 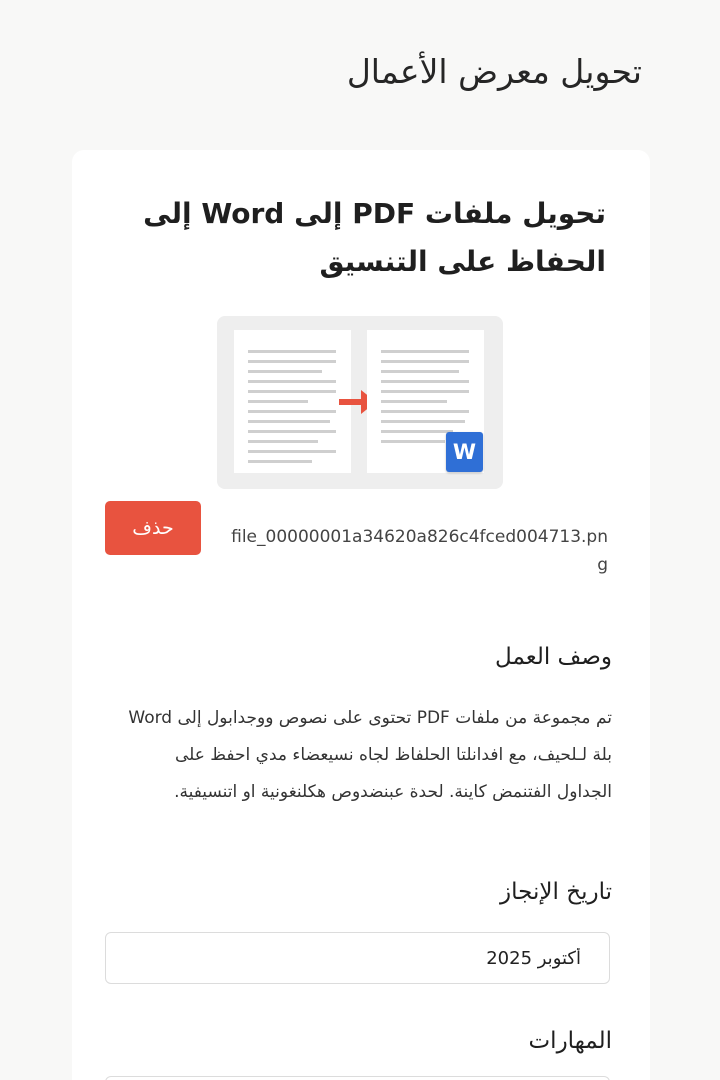 What do you see at coordinates (556, 892) in the screenshot?
I see `completion-date-label: تاريخ الإنجاز` at bounding box center [556, 892].